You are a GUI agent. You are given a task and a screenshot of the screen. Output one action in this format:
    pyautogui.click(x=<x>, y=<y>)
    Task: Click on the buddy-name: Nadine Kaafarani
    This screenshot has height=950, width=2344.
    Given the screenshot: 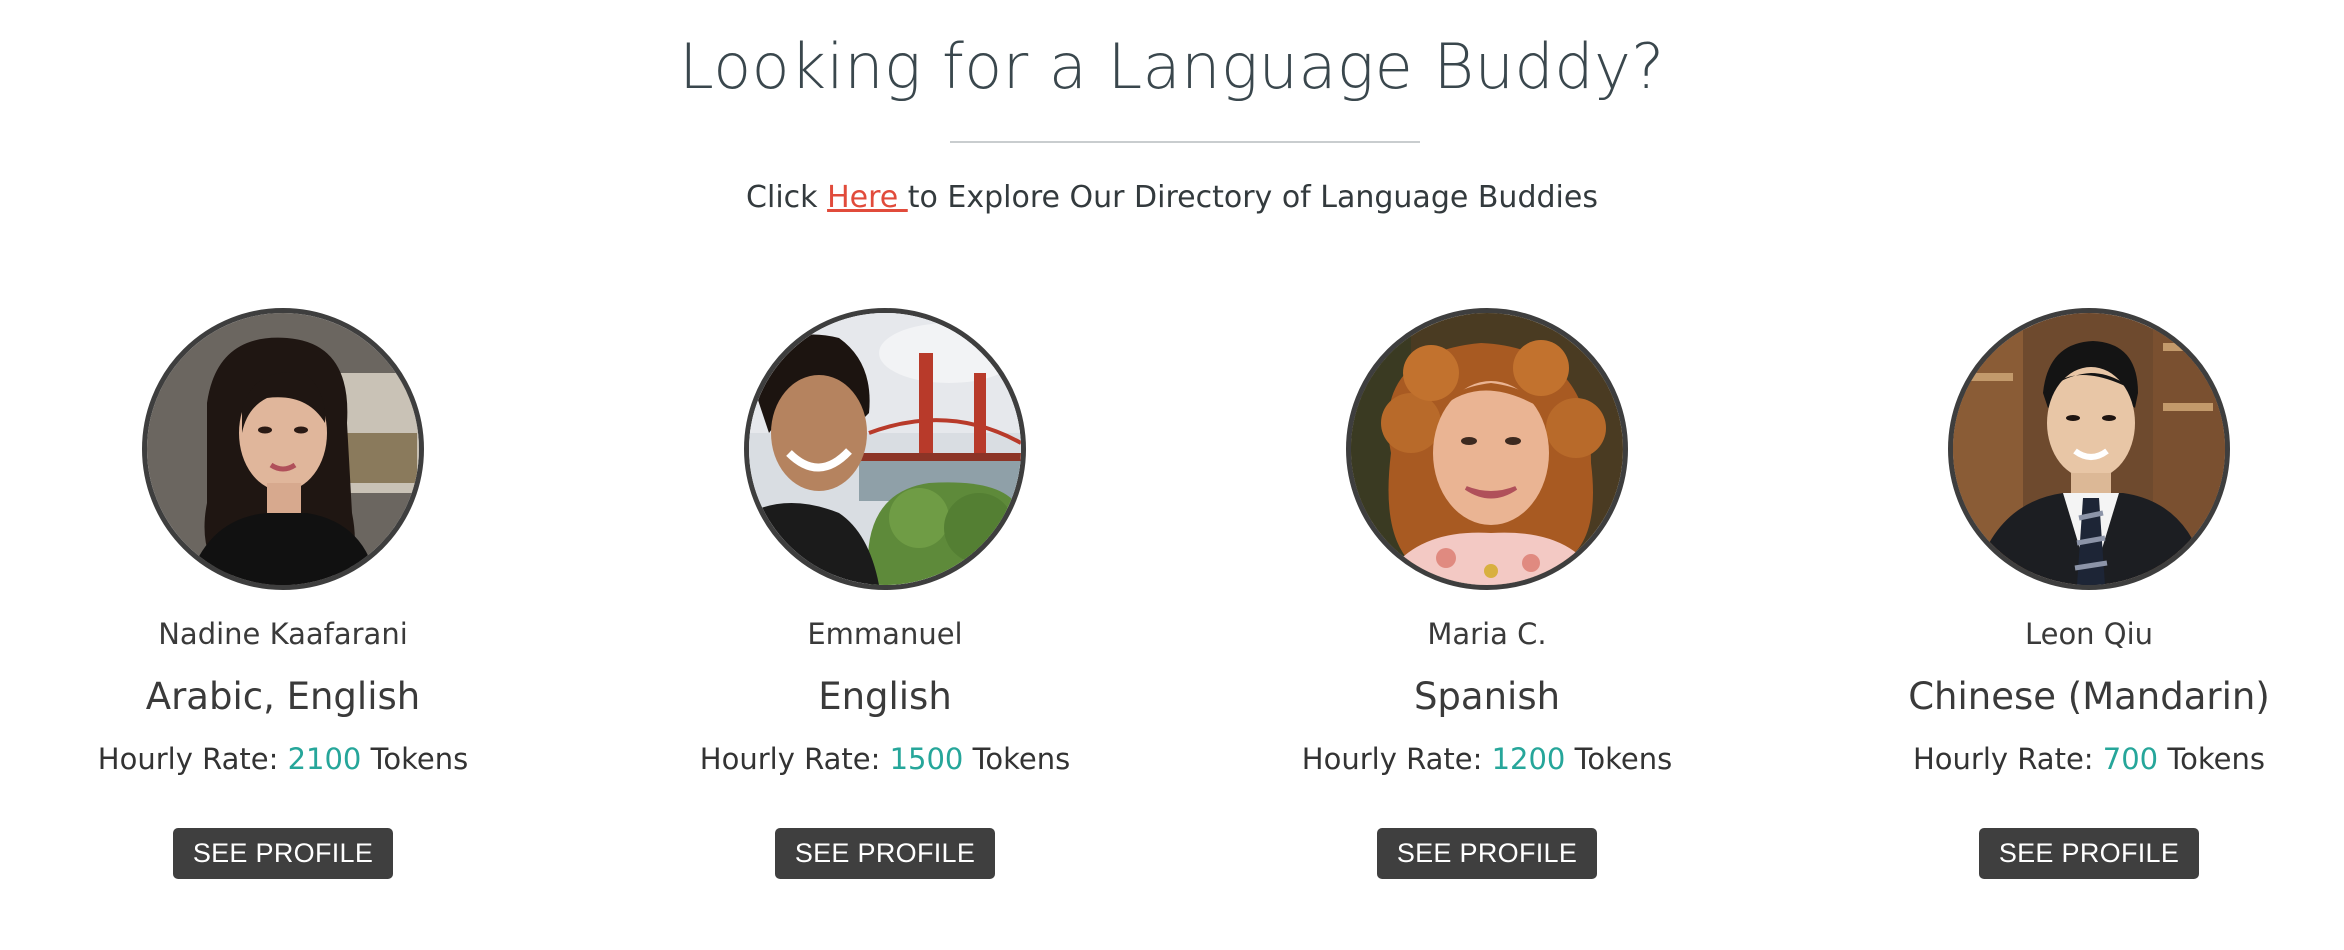 What is the action you would take?
    pyautogui.click(x=283, y=634)
    